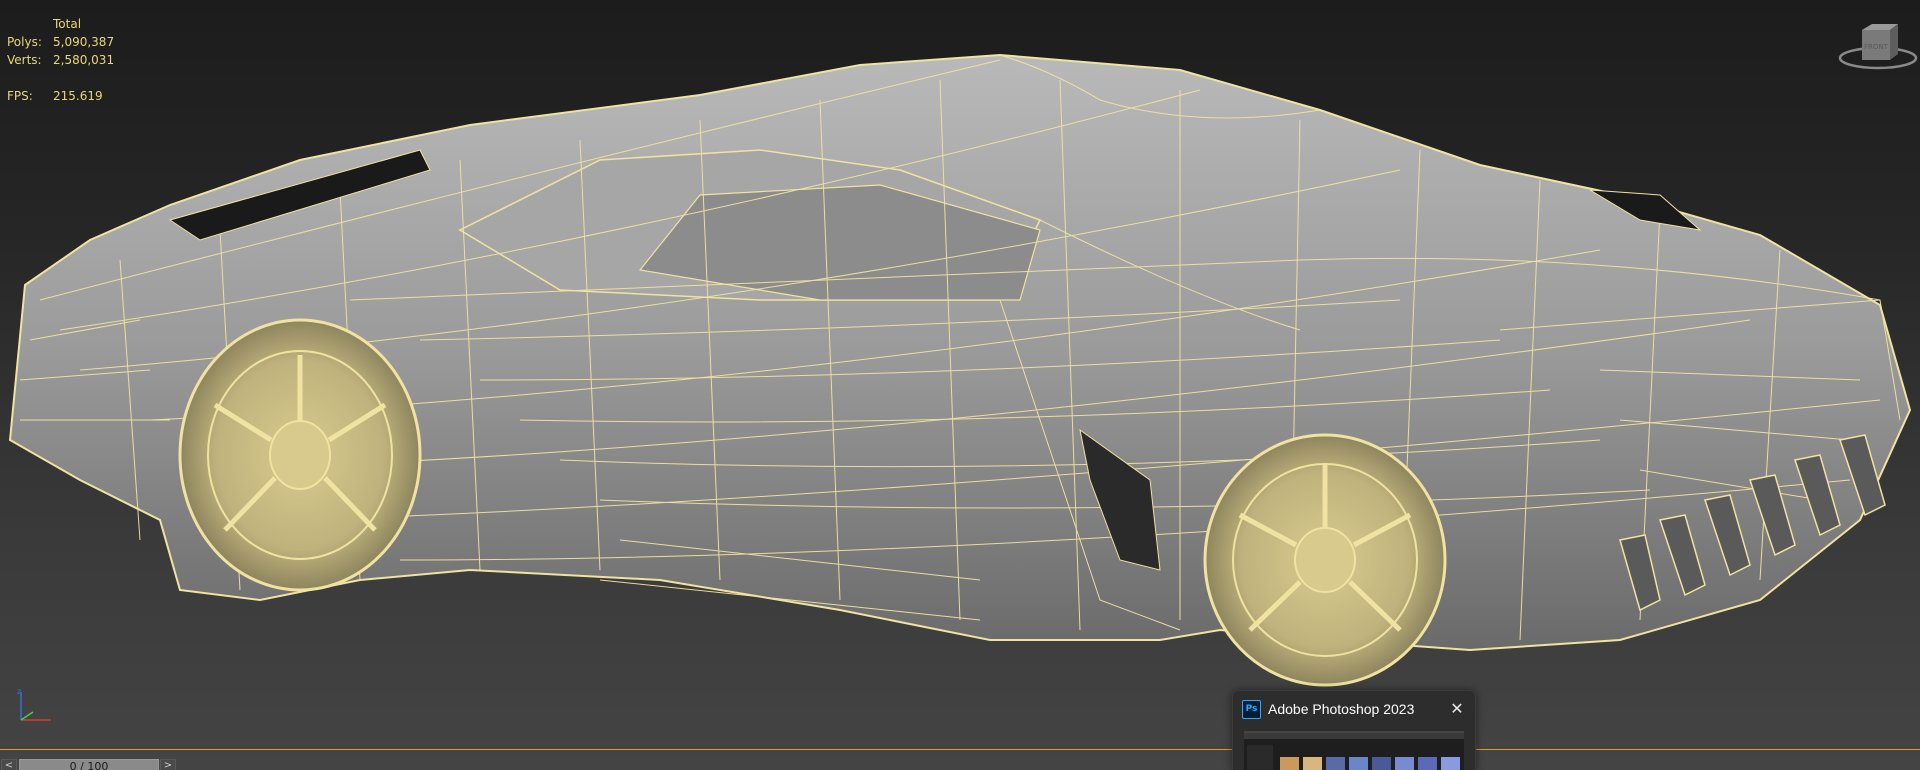 The width and height of the screenshot is (1920, 770). What do you see at coordinates (1354, 730) in the screenshot?
I see `taskbar-window-preview: Ps Adobe Photoshop 2023 ✕` at bounding box center [1354, 730].